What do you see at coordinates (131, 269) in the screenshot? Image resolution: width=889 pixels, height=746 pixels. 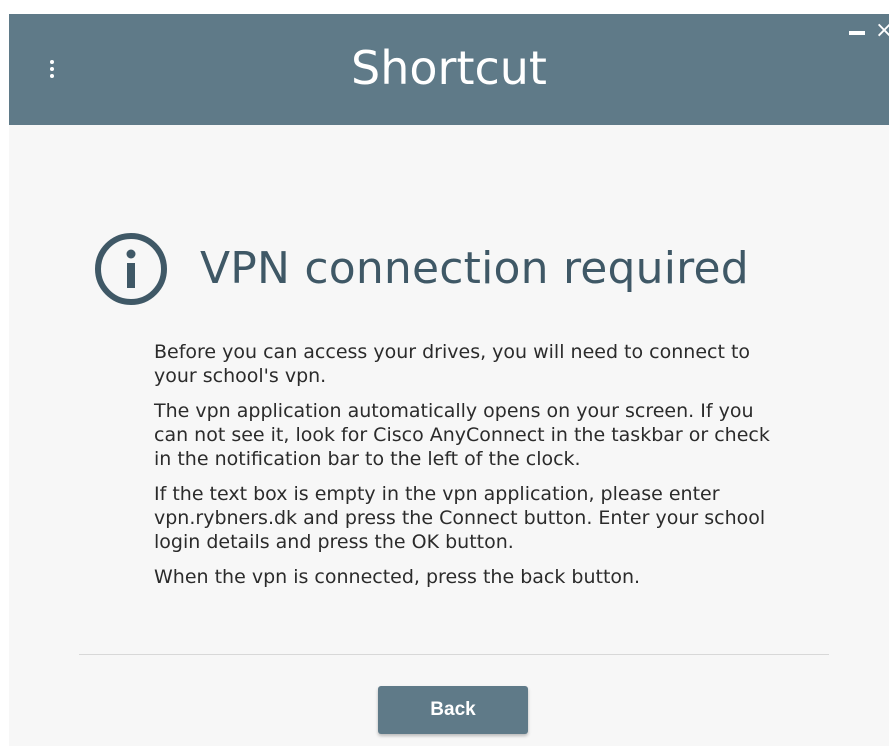 I see `info-icon` at bounding box center [131, 269].